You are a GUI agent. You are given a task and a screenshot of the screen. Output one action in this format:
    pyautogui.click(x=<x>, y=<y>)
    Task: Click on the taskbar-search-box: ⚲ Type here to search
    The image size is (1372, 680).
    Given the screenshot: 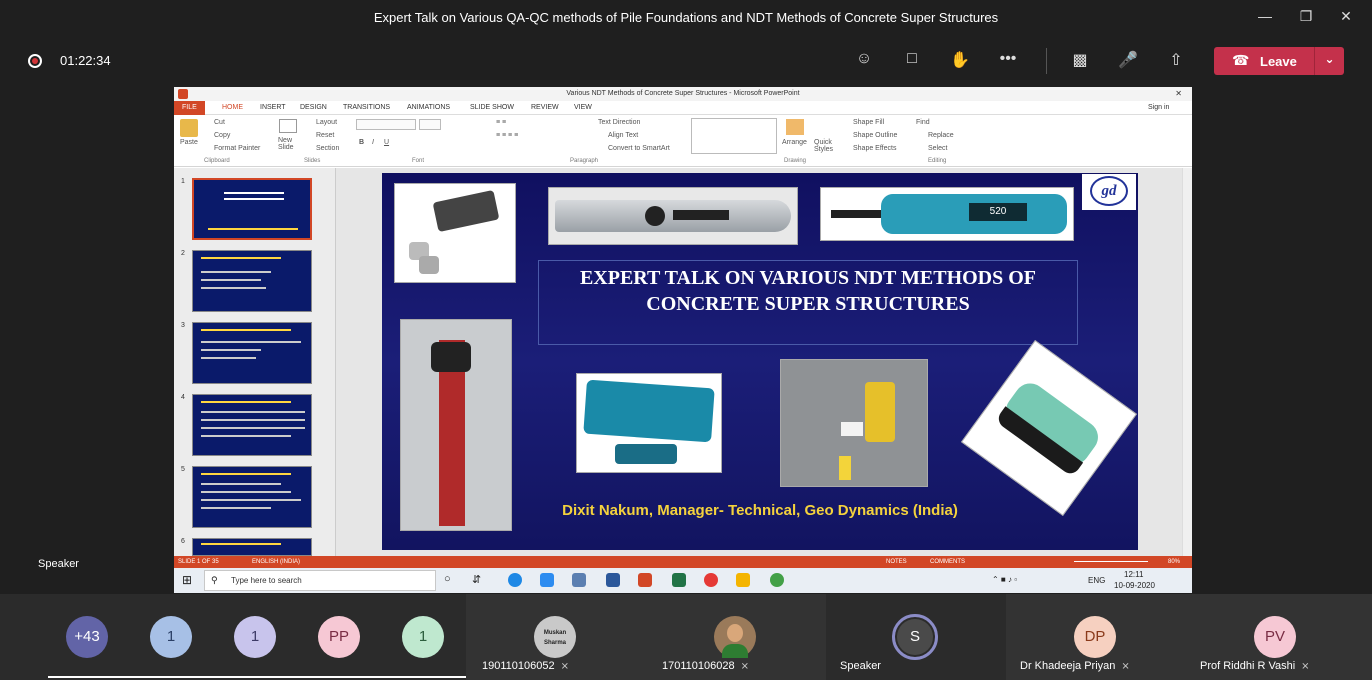 What is the action you would take?
    pyautogui.click(x=320, y=580)
    